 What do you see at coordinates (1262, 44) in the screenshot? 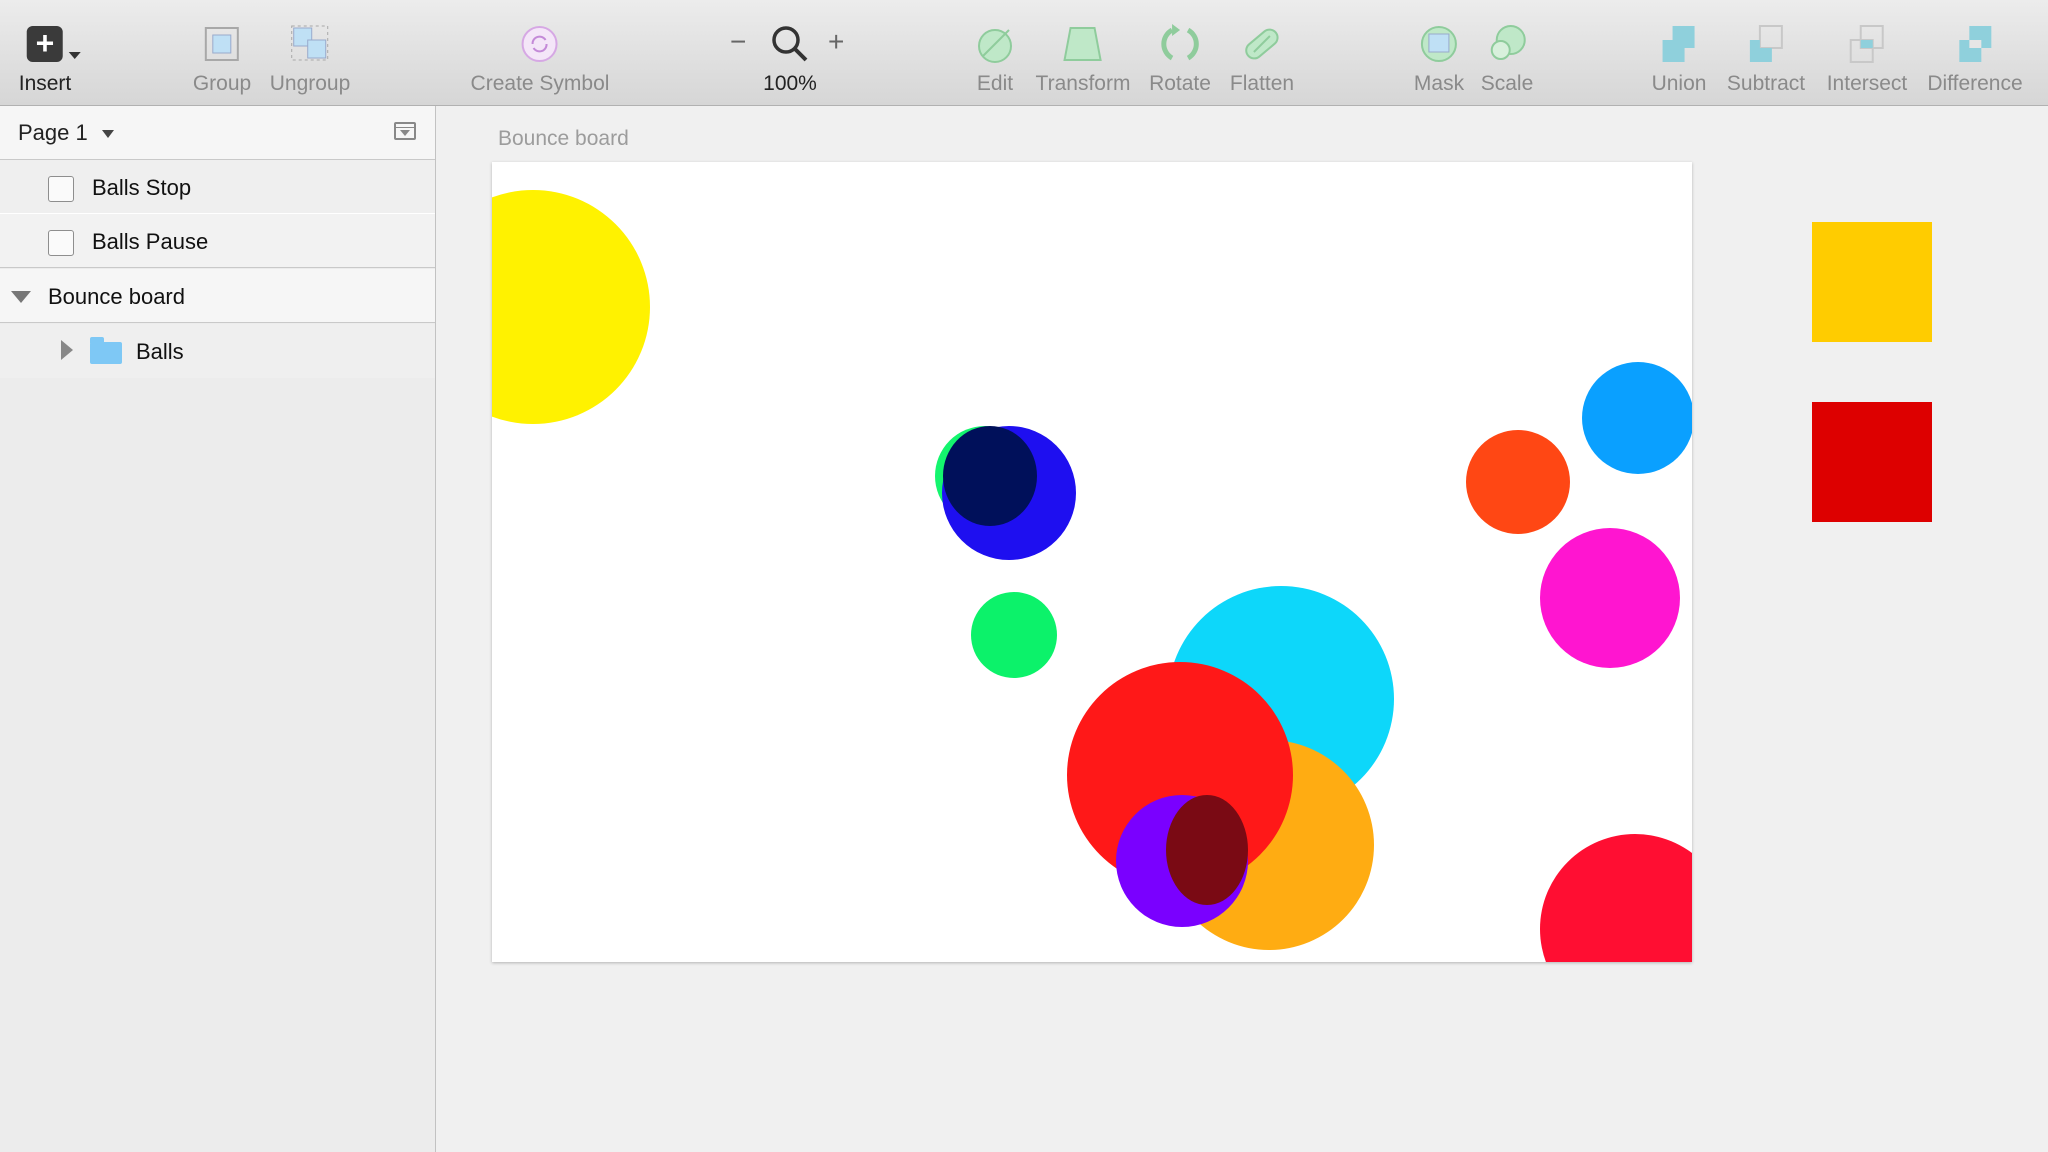
I see `flatten-icon` at bounding box center [1262, 44].